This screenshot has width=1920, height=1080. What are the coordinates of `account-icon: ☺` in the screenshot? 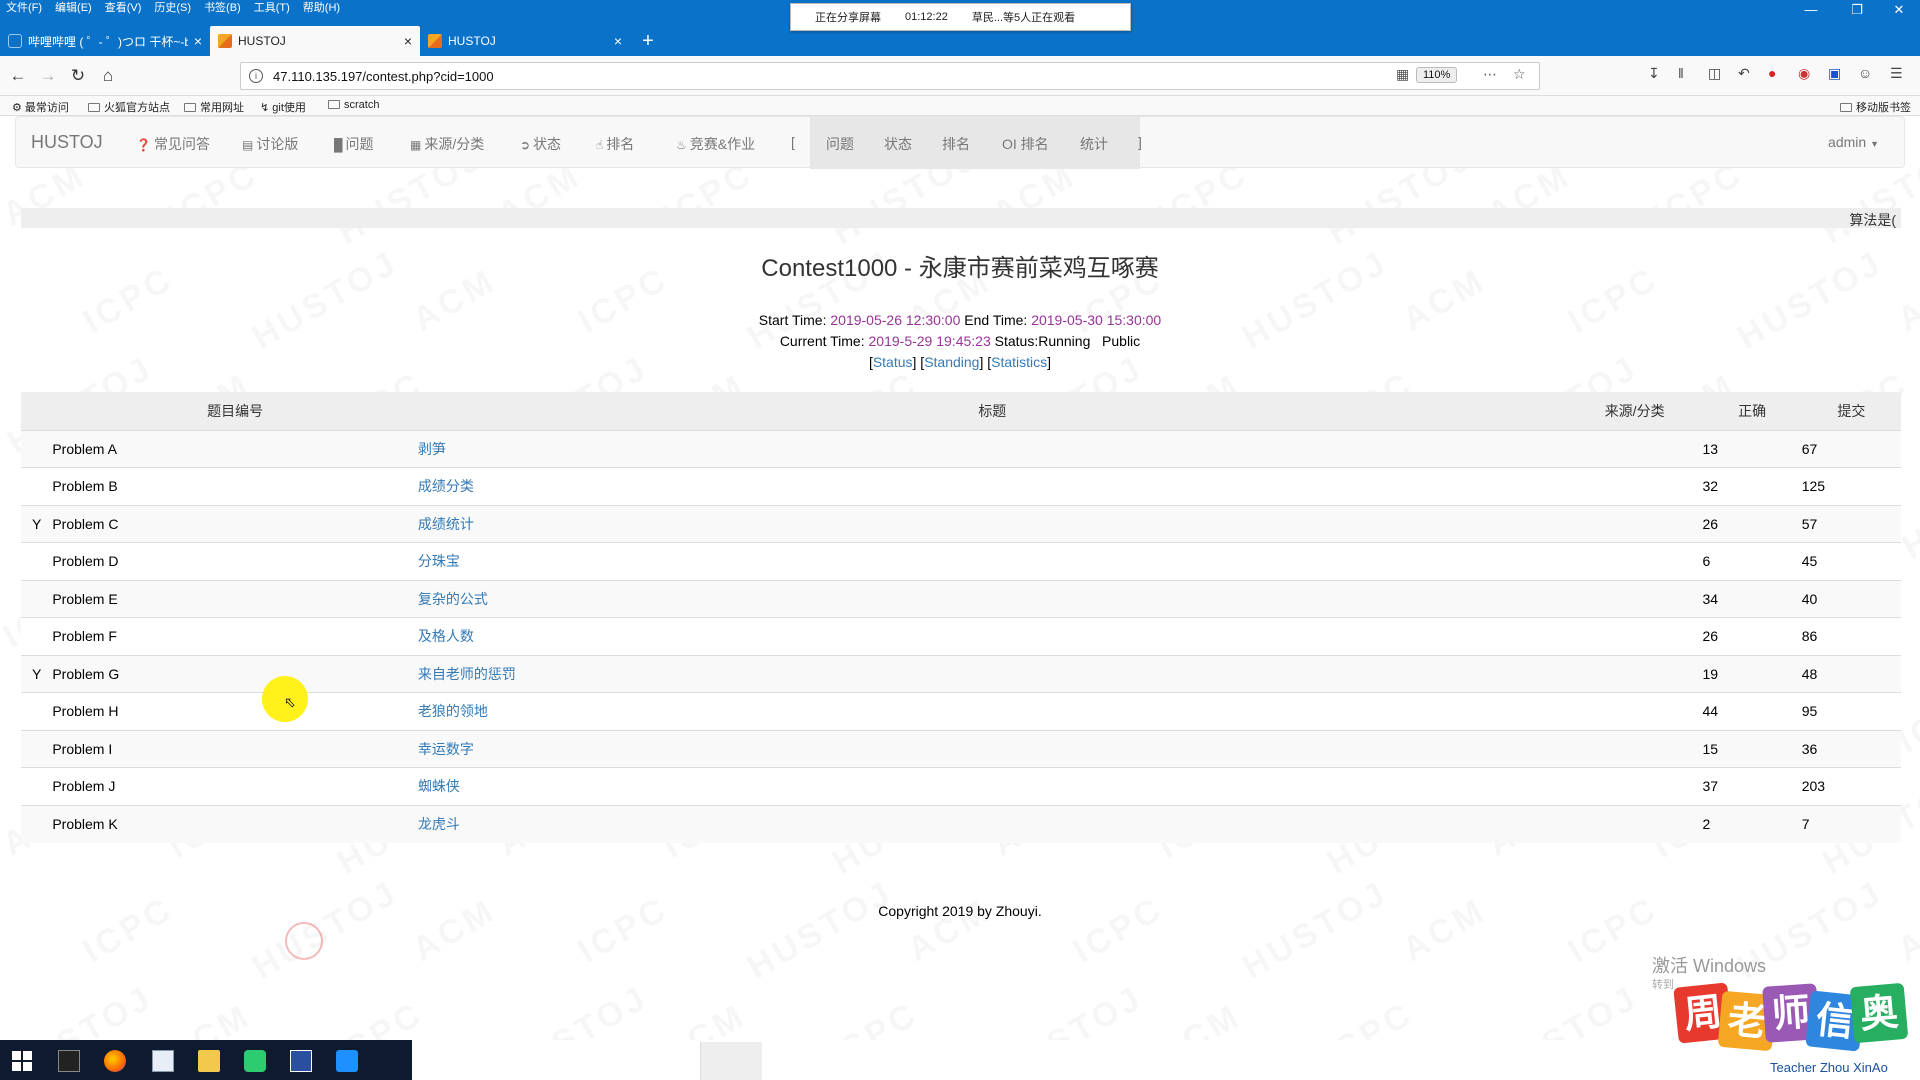 It's located at (1865, 73).